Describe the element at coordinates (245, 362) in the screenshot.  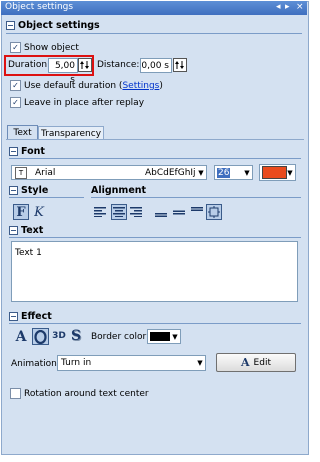
I see `edit-icon: A` at that location.